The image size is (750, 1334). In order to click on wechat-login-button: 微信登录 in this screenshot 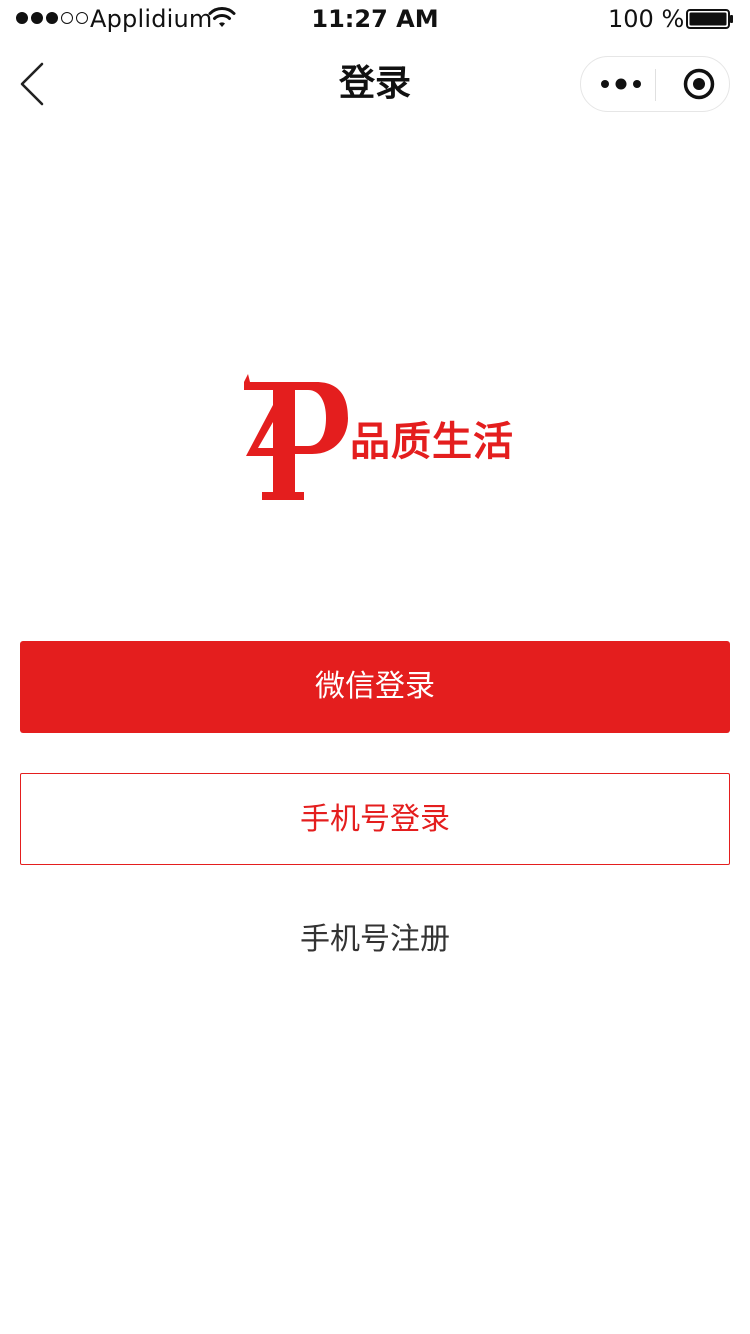, I will do `click(375, 687)`.